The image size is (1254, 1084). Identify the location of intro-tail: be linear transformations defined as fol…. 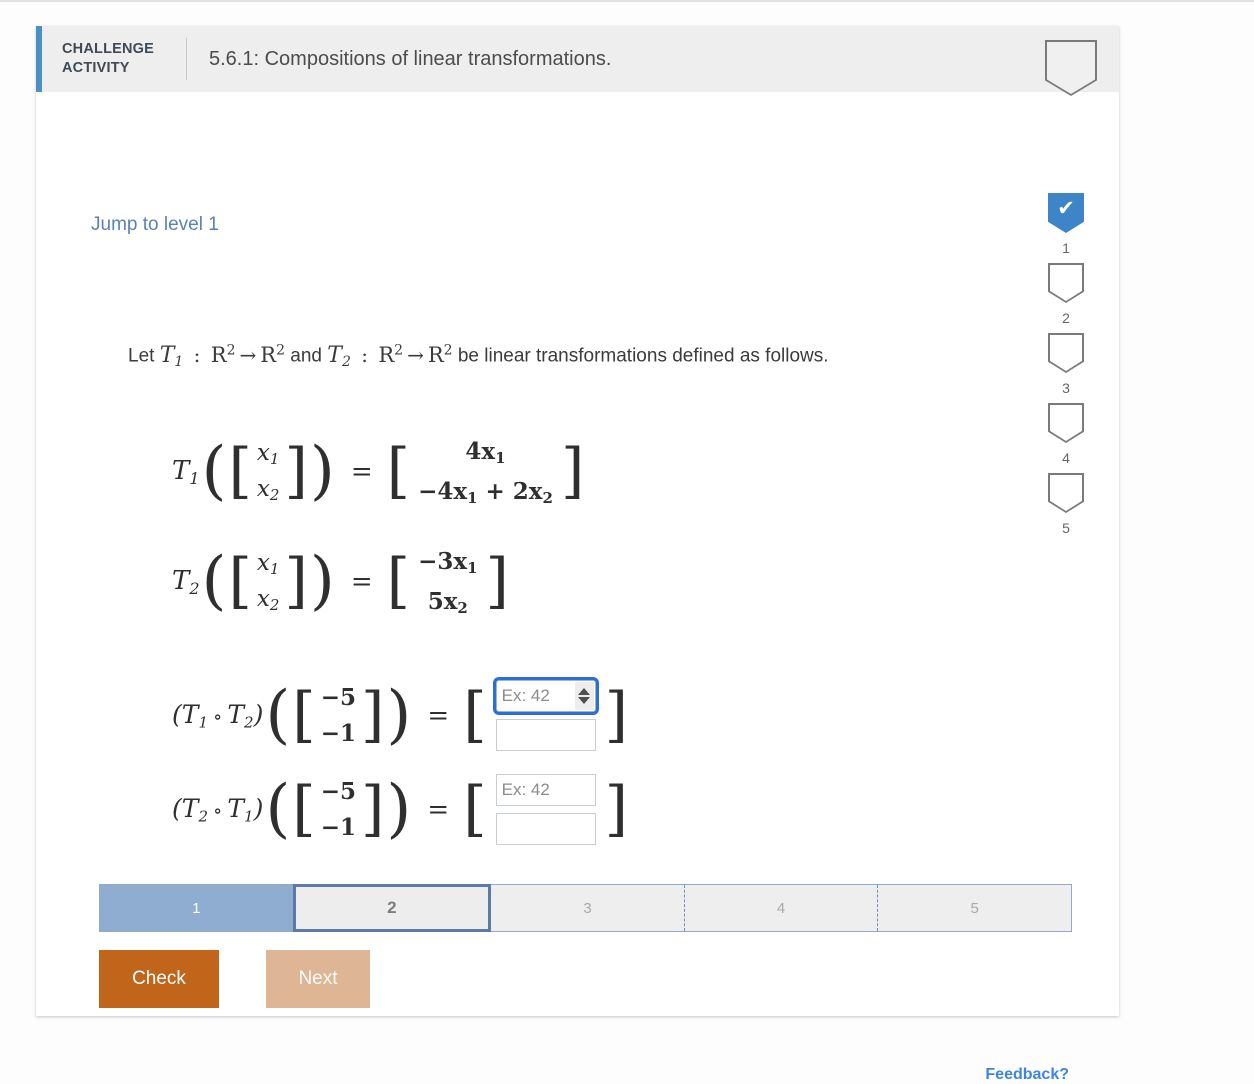
(643, 356).